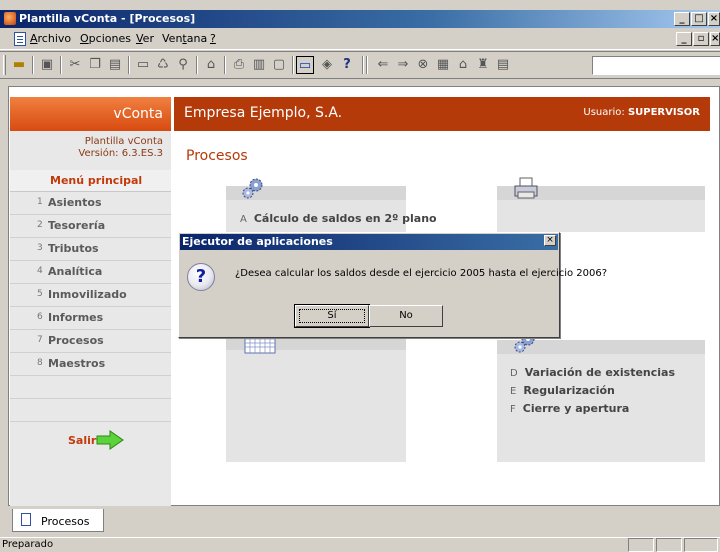 The height and width of the screenshot is (552, 720). I want to click on sidebar-item-label: Tributos, so click(73, 248).